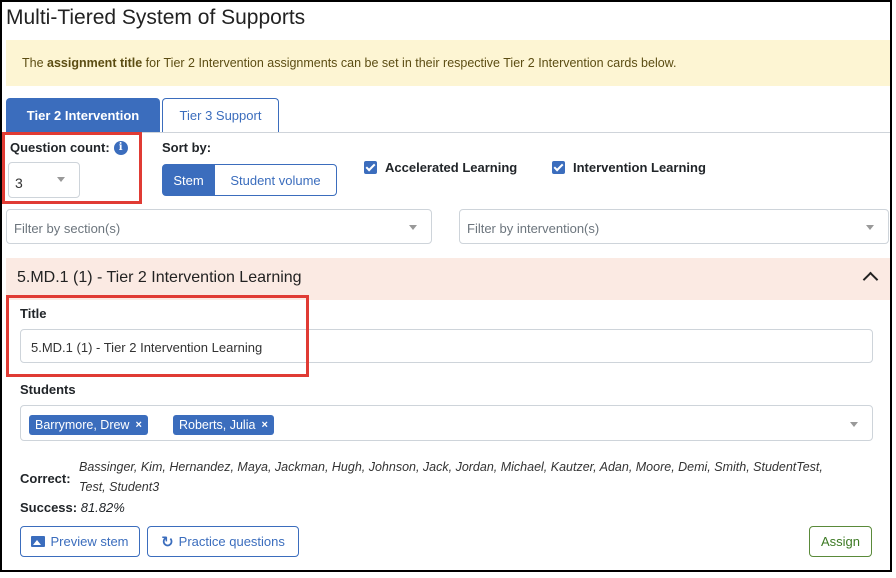 The height and width of the screenshot is (578, 896). What do you see at coordinates (440, 167) in the screenshot?
I see `accelerated-learning-checkbox: Accelerated Learning` at bounding box center [440, 167].